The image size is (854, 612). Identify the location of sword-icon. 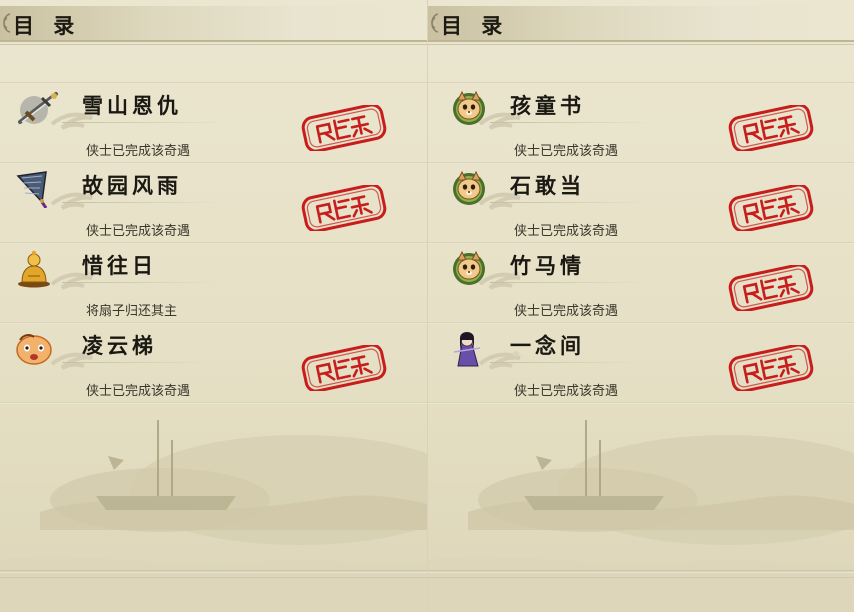
(37, 108).